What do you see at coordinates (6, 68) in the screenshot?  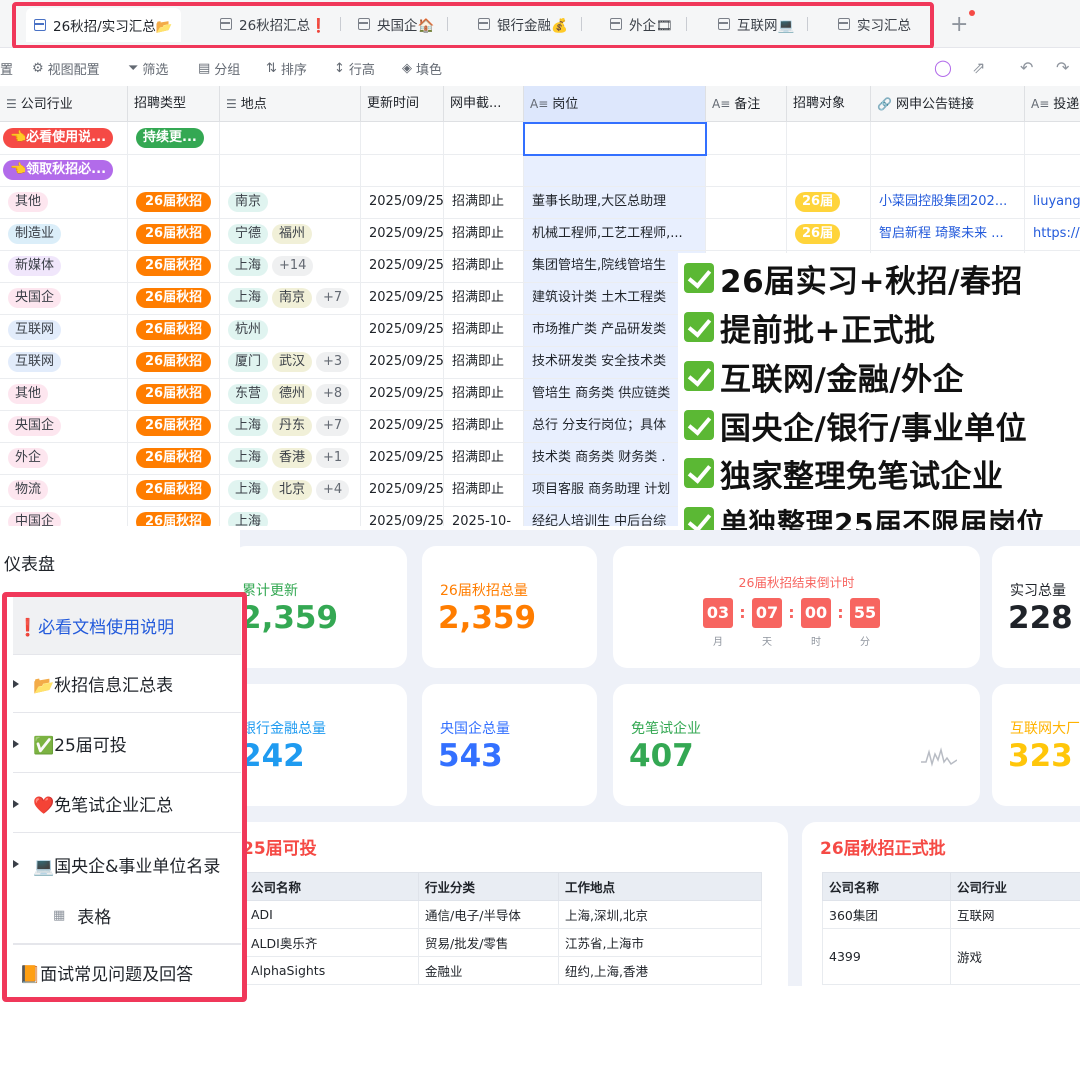 I see `toolbar-cut-item: 置` at bounding box center [6, 68].